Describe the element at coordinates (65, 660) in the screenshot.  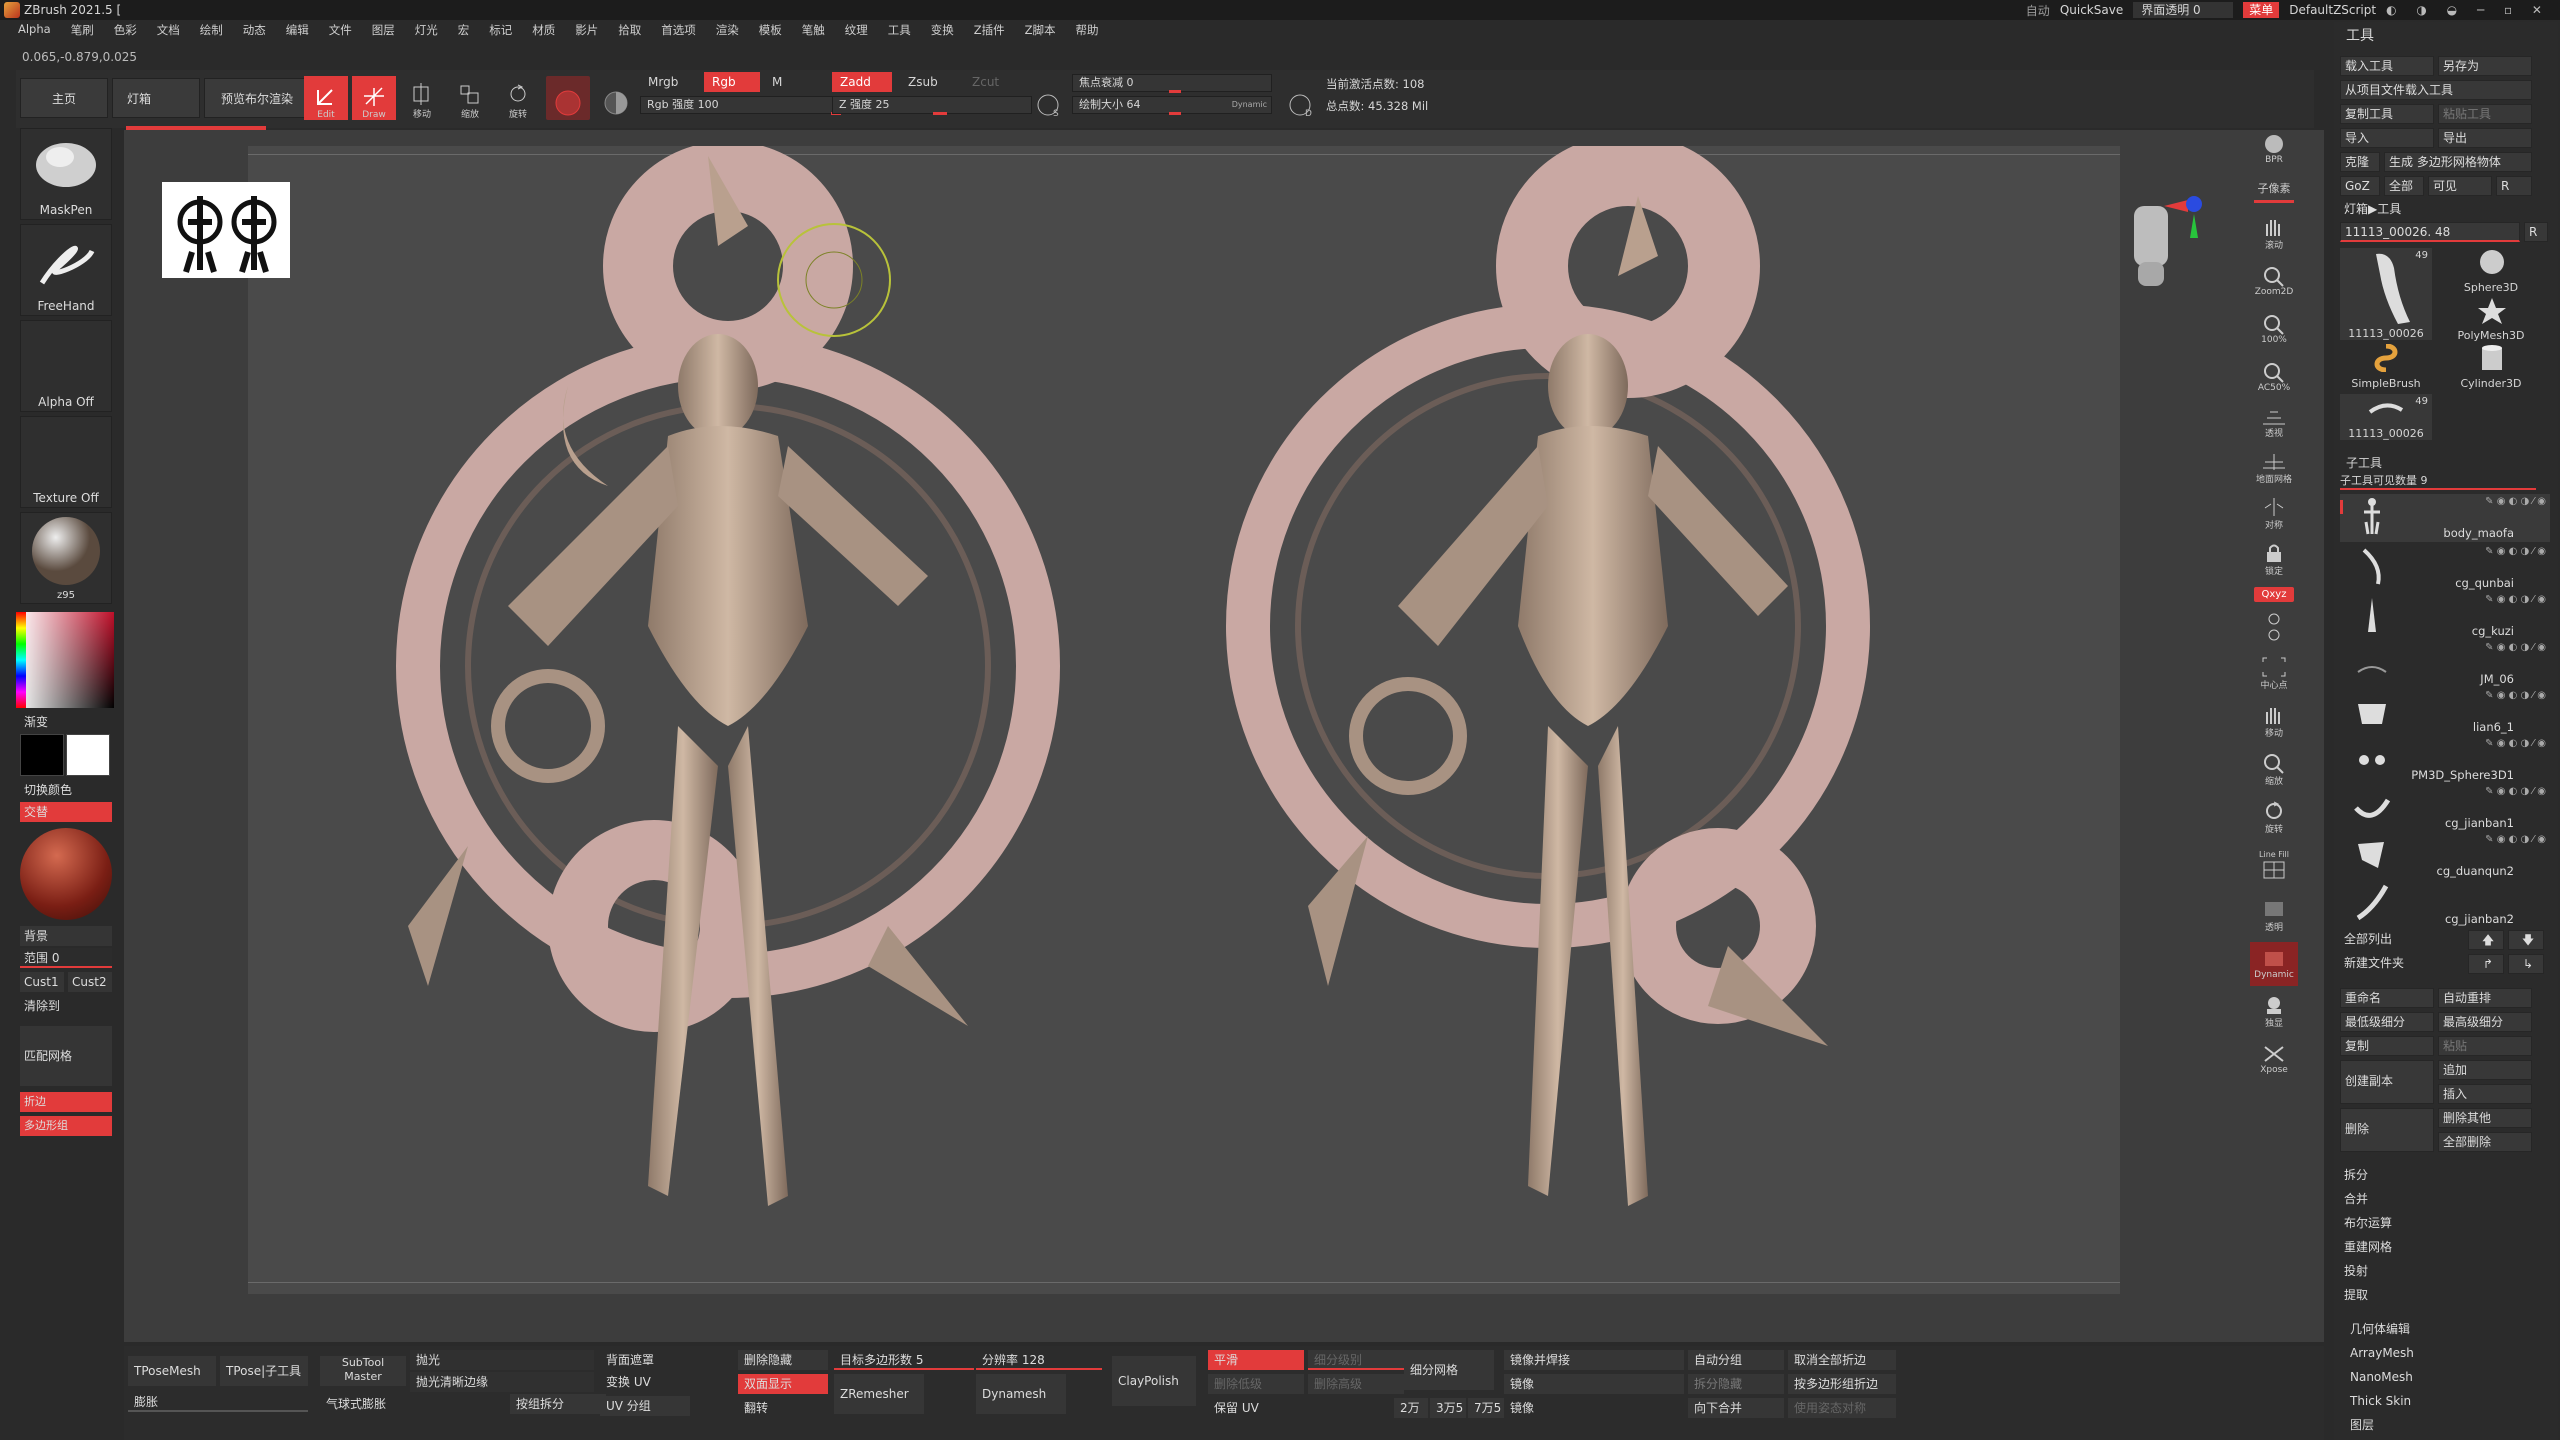
I see `color-picker` at that location.